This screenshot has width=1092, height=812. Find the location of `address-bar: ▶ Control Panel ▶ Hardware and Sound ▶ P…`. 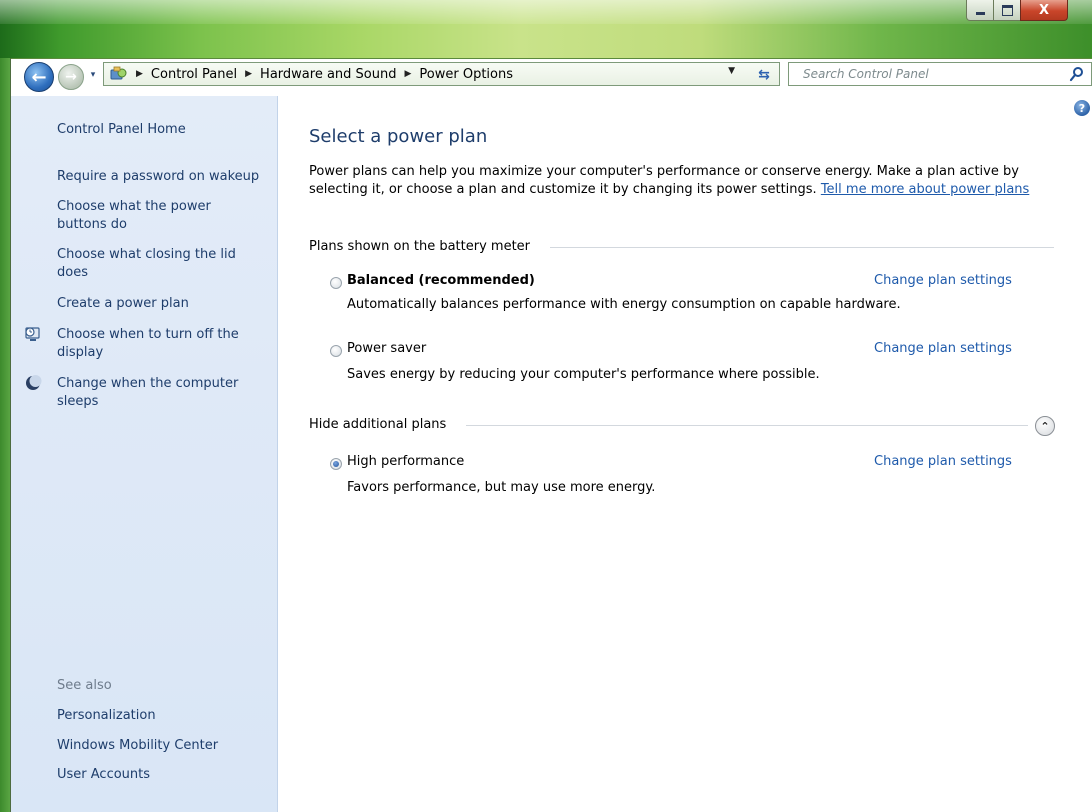

address-bar: ▶ Control Panel ▶ Hardware and Sound ▶ P… is located at coordinates (441, 74).